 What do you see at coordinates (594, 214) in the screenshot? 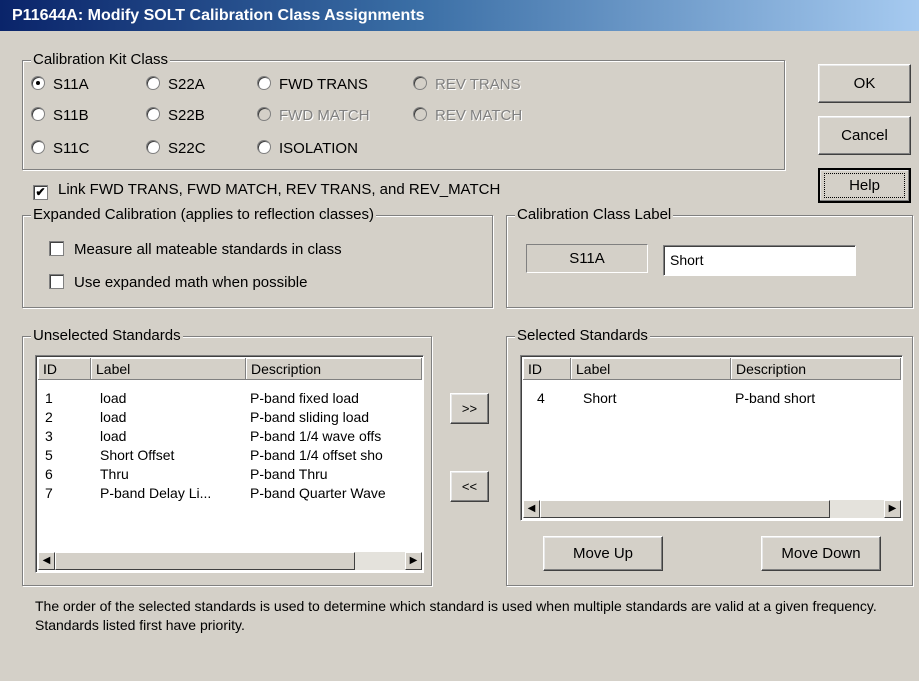
I see `calibration-class-label-legend: Calibration Class Label` at bounding box center [594, 214].